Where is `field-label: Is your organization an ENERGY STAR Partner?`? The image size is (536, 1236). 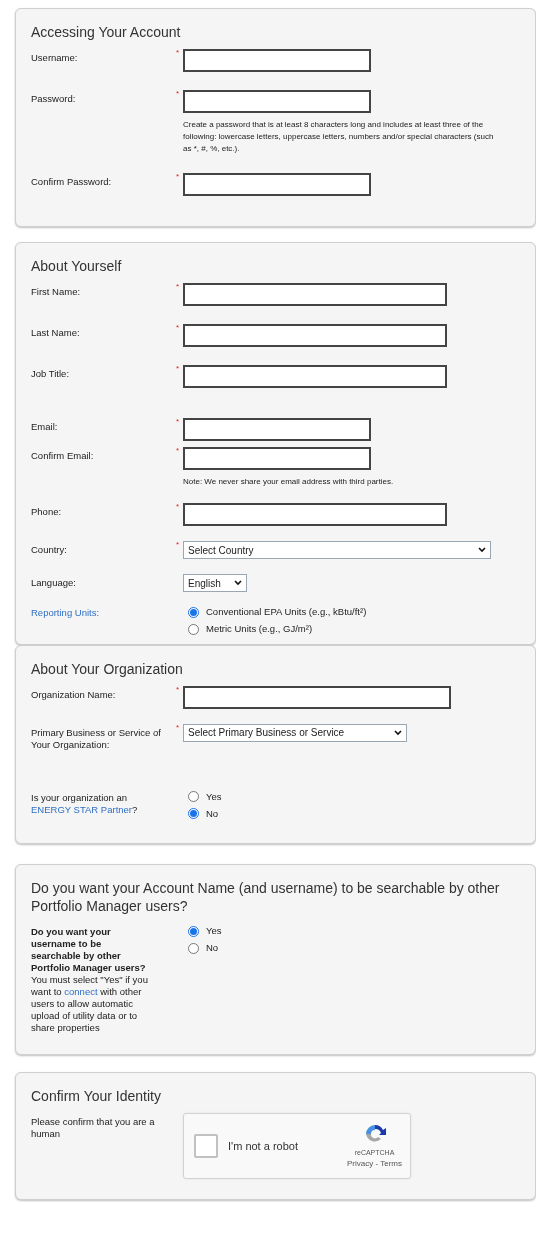
field-label: Is your organization an ENERGY STAR Partner? is located at coordinates (85, 803).